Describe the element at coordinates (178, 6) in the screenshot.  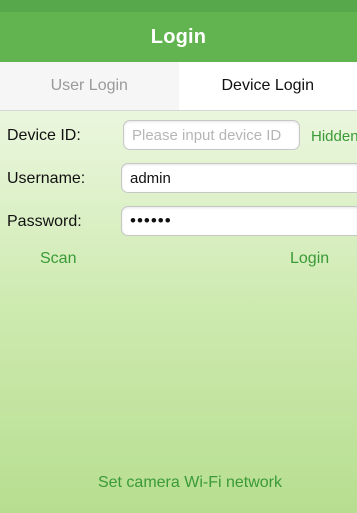
I see `status-bar` at that location.